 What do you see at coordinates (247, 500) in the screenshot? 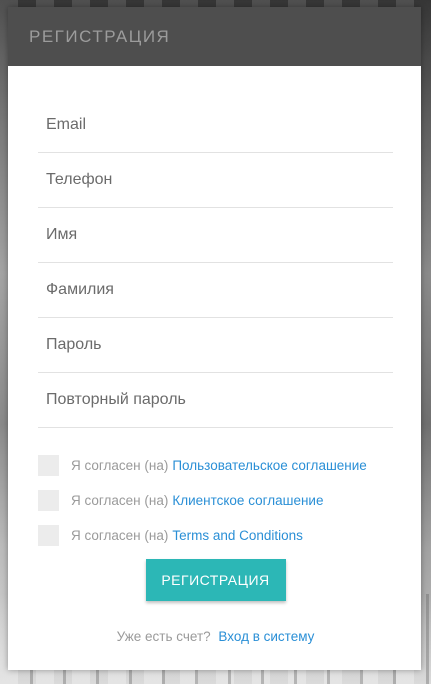
I see `client-agreement-link: Клиентское соглашение` at bounding box center [247, 500].